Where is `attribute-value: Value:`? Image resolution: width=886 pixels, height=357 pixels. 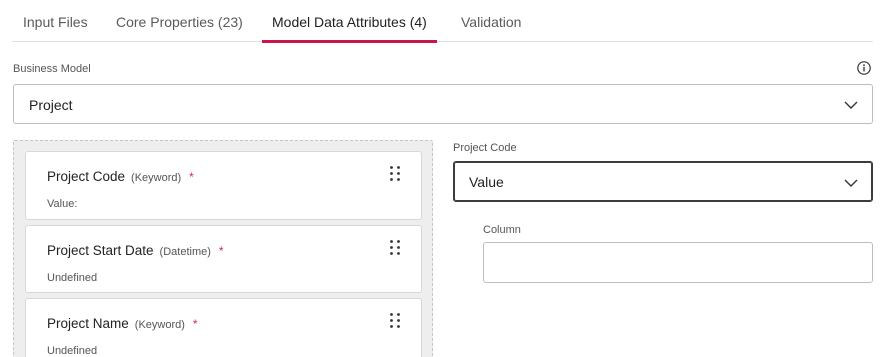
attribute-value: Value: is located at coordinates (62, 204).